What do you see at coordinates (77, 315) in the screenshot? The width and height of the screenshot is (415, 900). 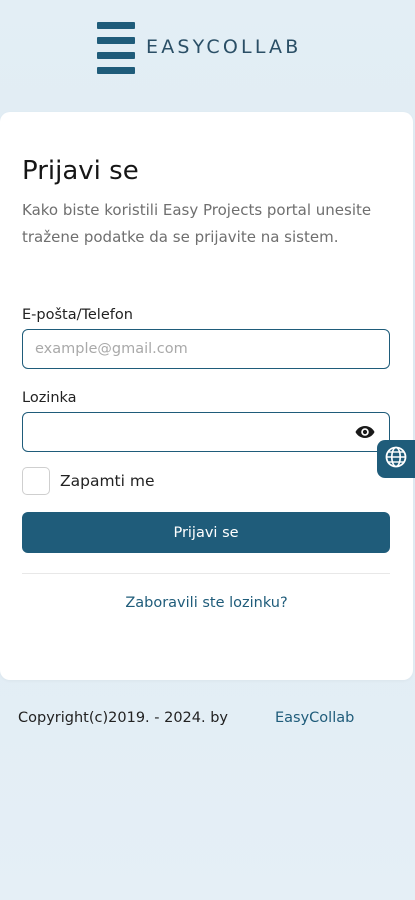 I see `email-label: E-pošta/Telefon` at bounding box center [77, 315].